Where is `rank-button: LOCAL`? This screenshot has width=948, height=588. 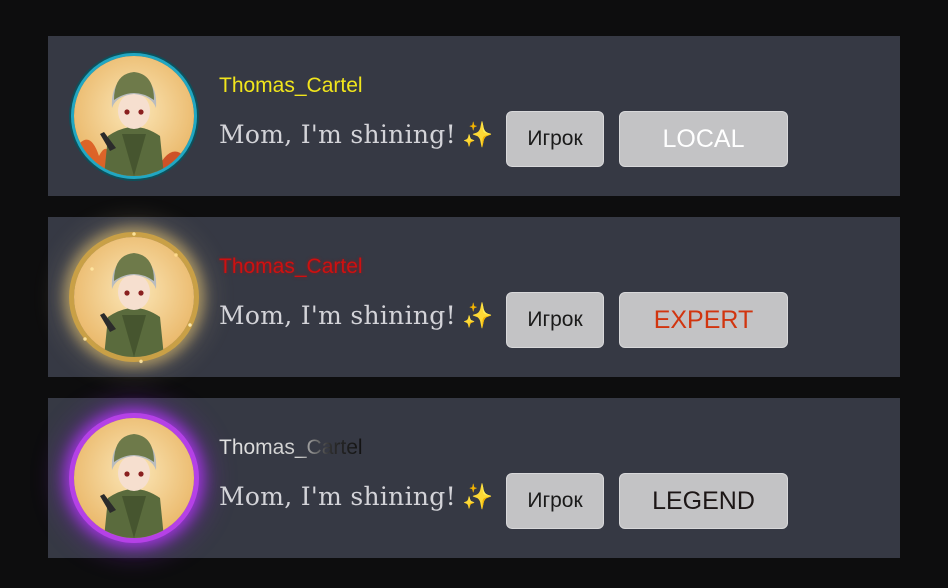
rank-button: LOCAL is located at coordinates (703, 139).